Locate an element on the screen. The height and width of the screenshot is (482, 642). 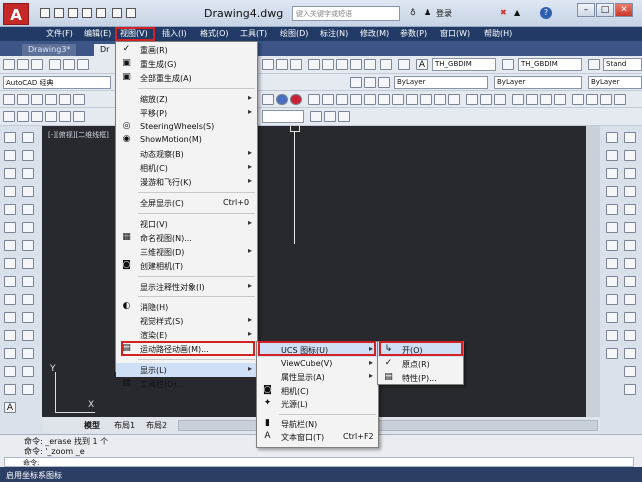
snap-insert-icon is located at coordinates (612, 281).